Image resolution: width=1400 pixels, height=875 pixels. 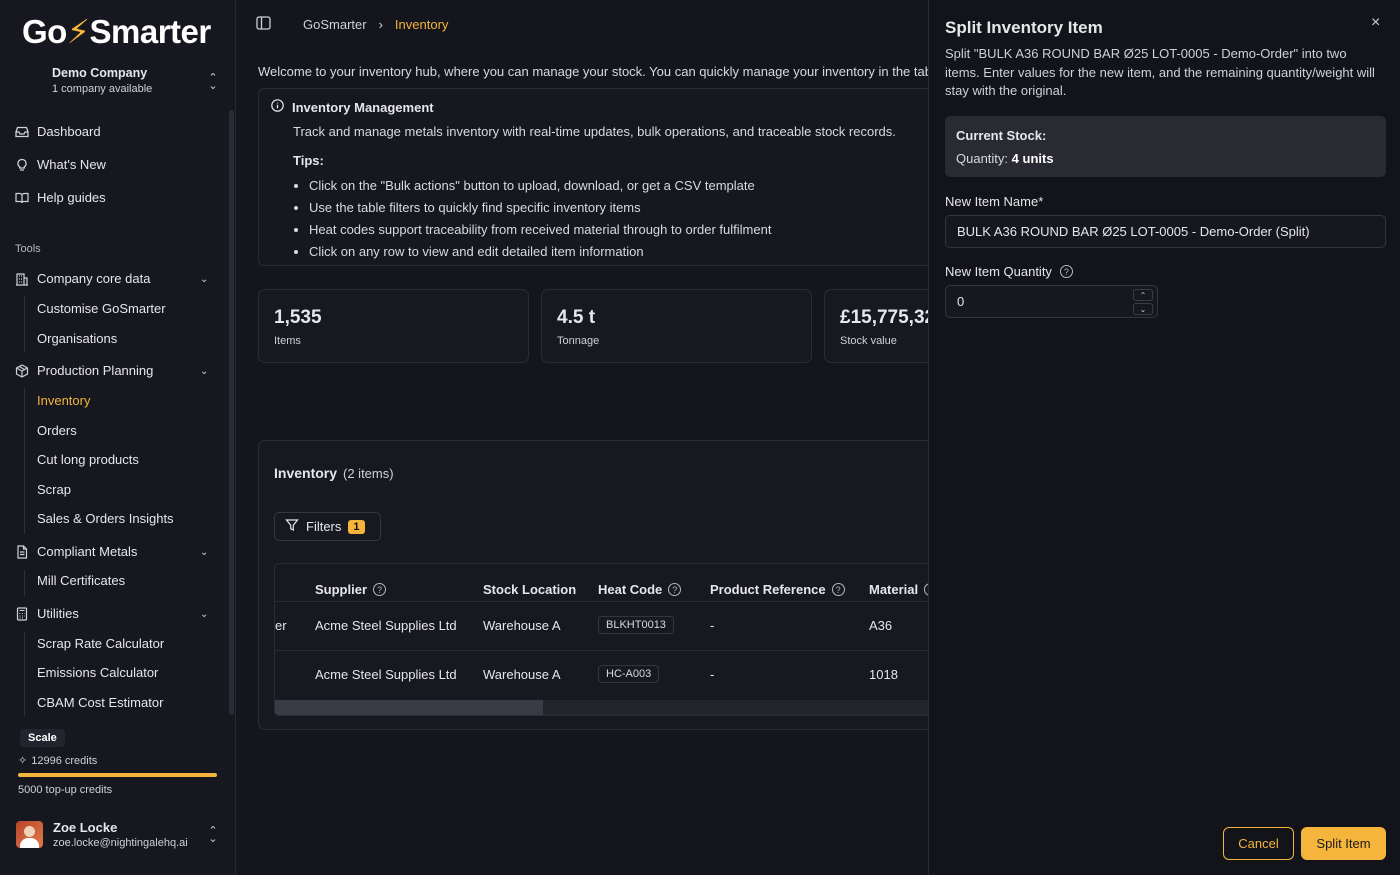 What do you see at coordinates (308, 160) in the screenshot?
I see `tips-label: Tips:` at bounding box center [308, 160].